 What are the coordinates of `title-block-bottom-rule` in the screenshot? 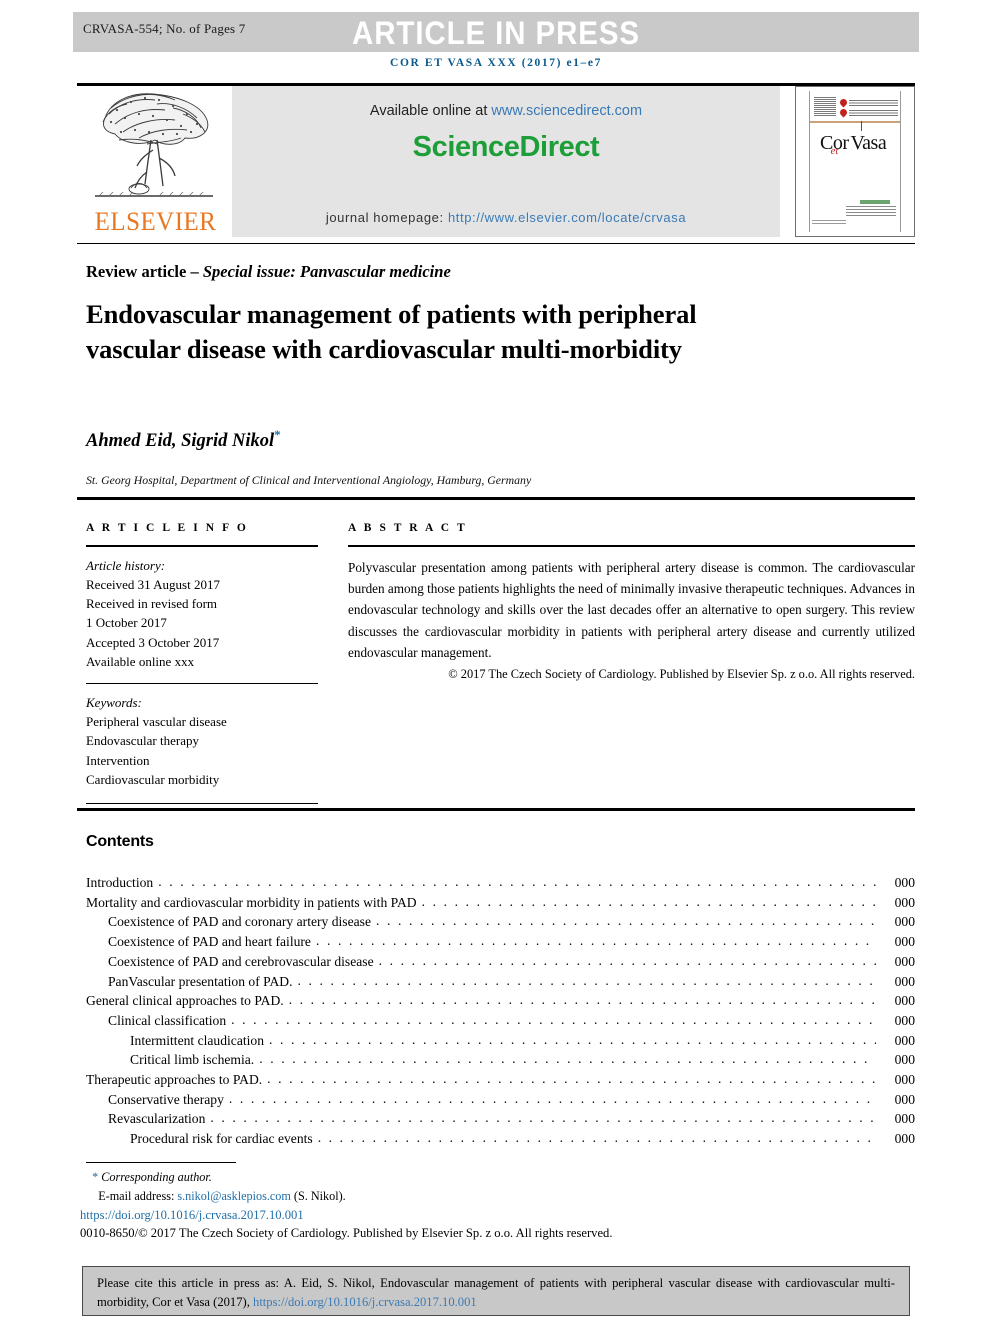 It's located at (496, 498).